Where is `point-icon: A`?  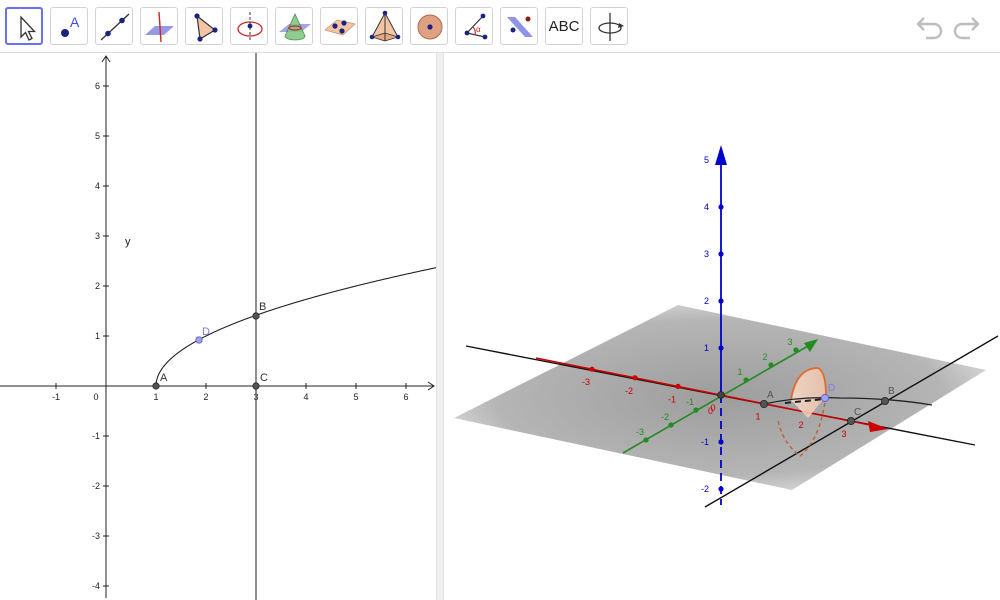 point-icon: A is located at coordinates (70, 25).